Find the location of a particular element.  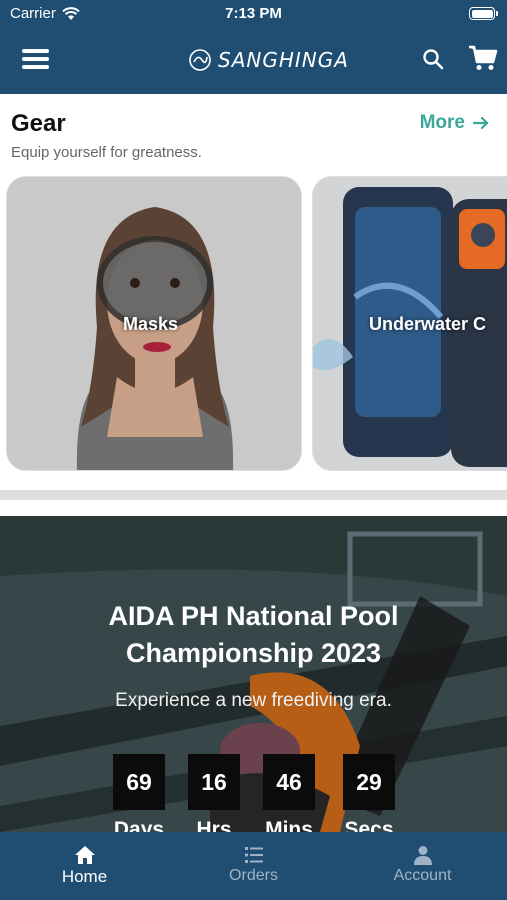

more-label: More is located at coordinates (442, 122).